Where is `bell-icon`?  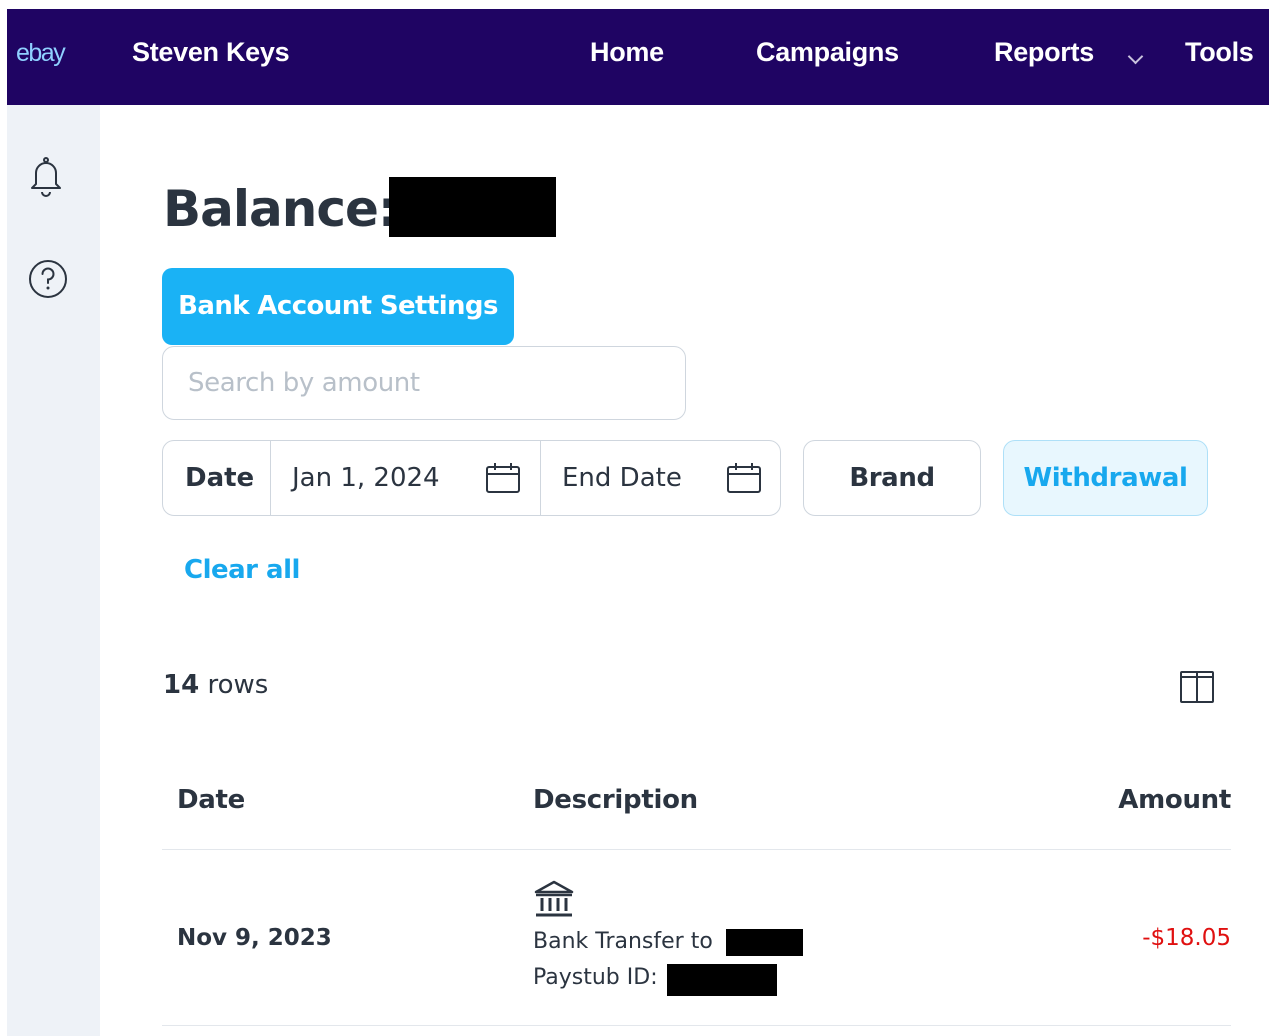 bell-icon is located at coordinates (46, 179).